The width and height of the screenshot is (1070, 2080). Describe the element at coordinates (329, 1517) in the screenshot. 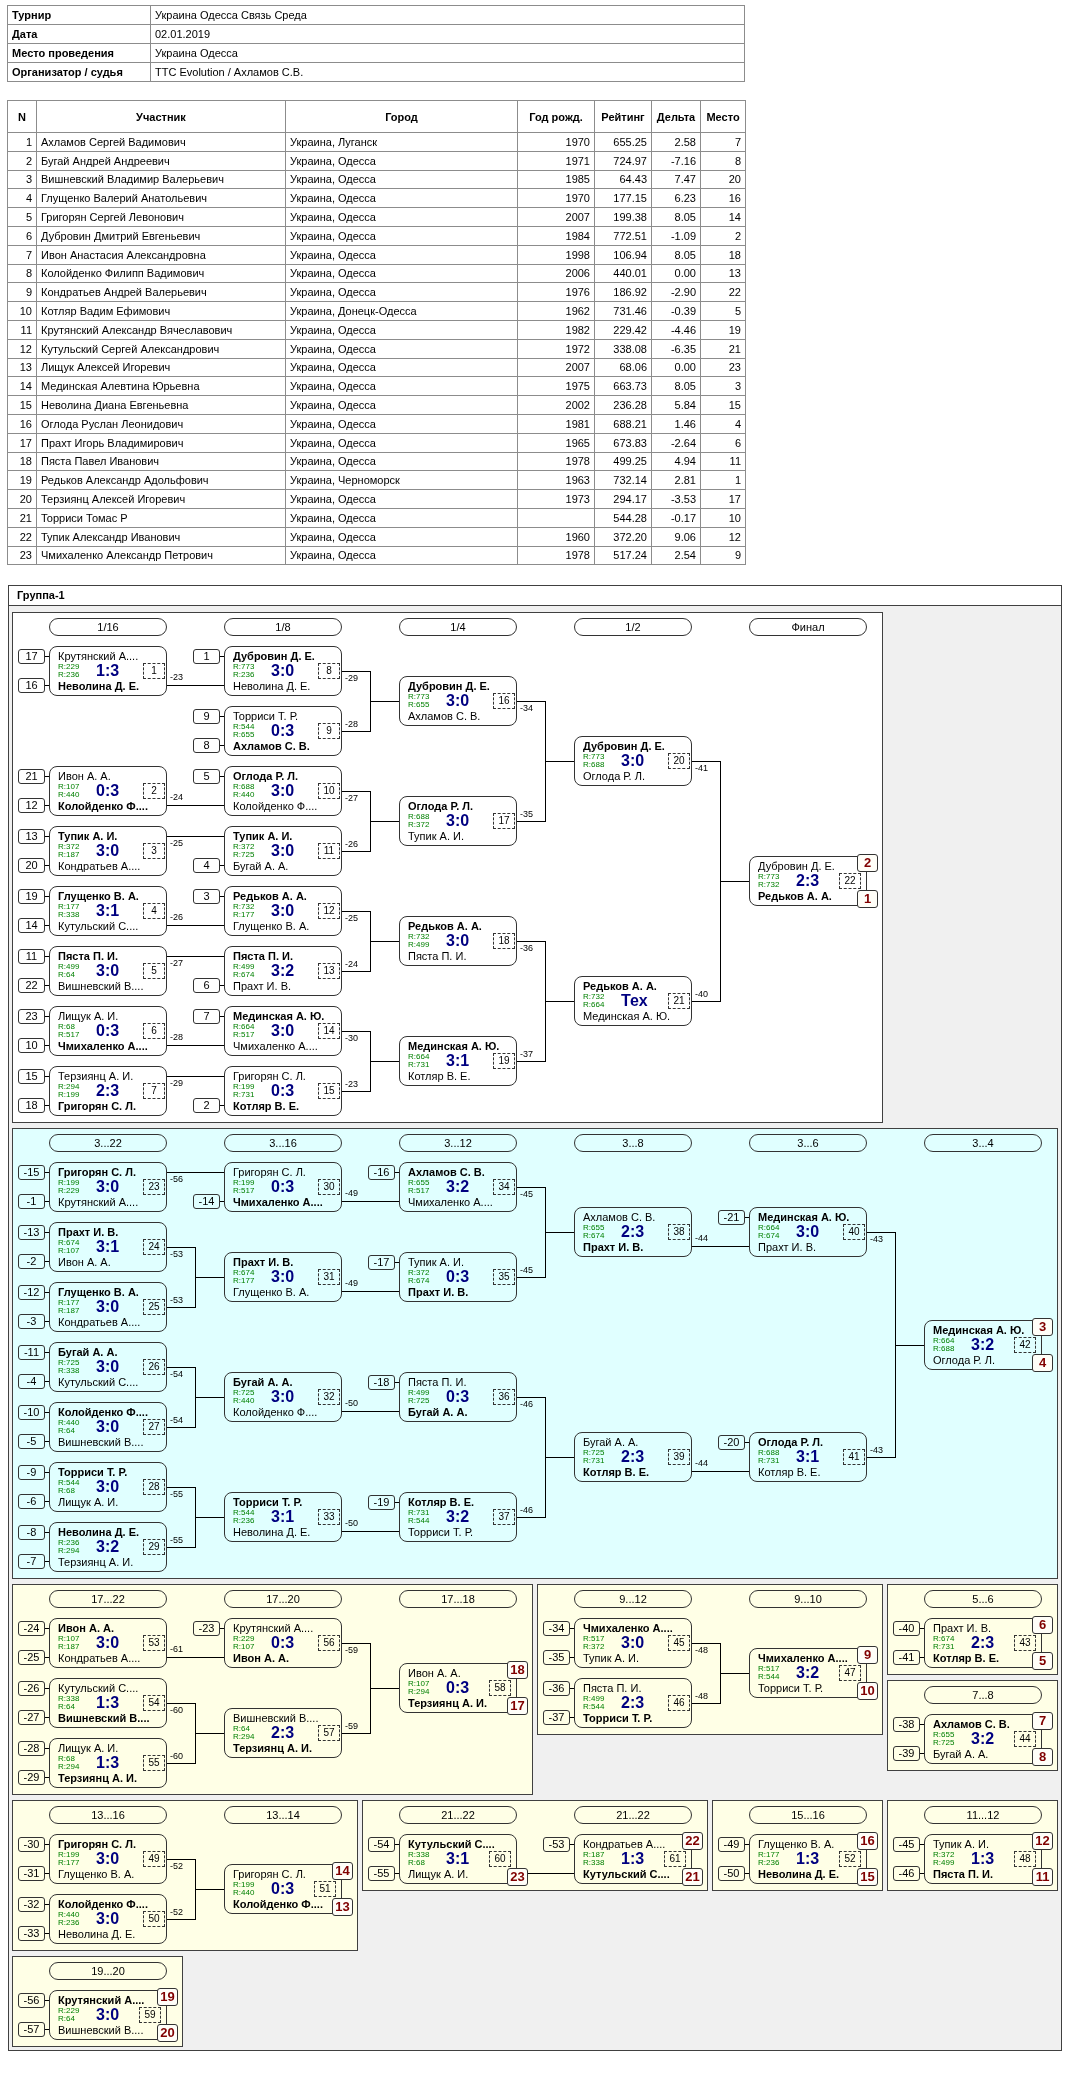

I see `match-number: 33` at that location.